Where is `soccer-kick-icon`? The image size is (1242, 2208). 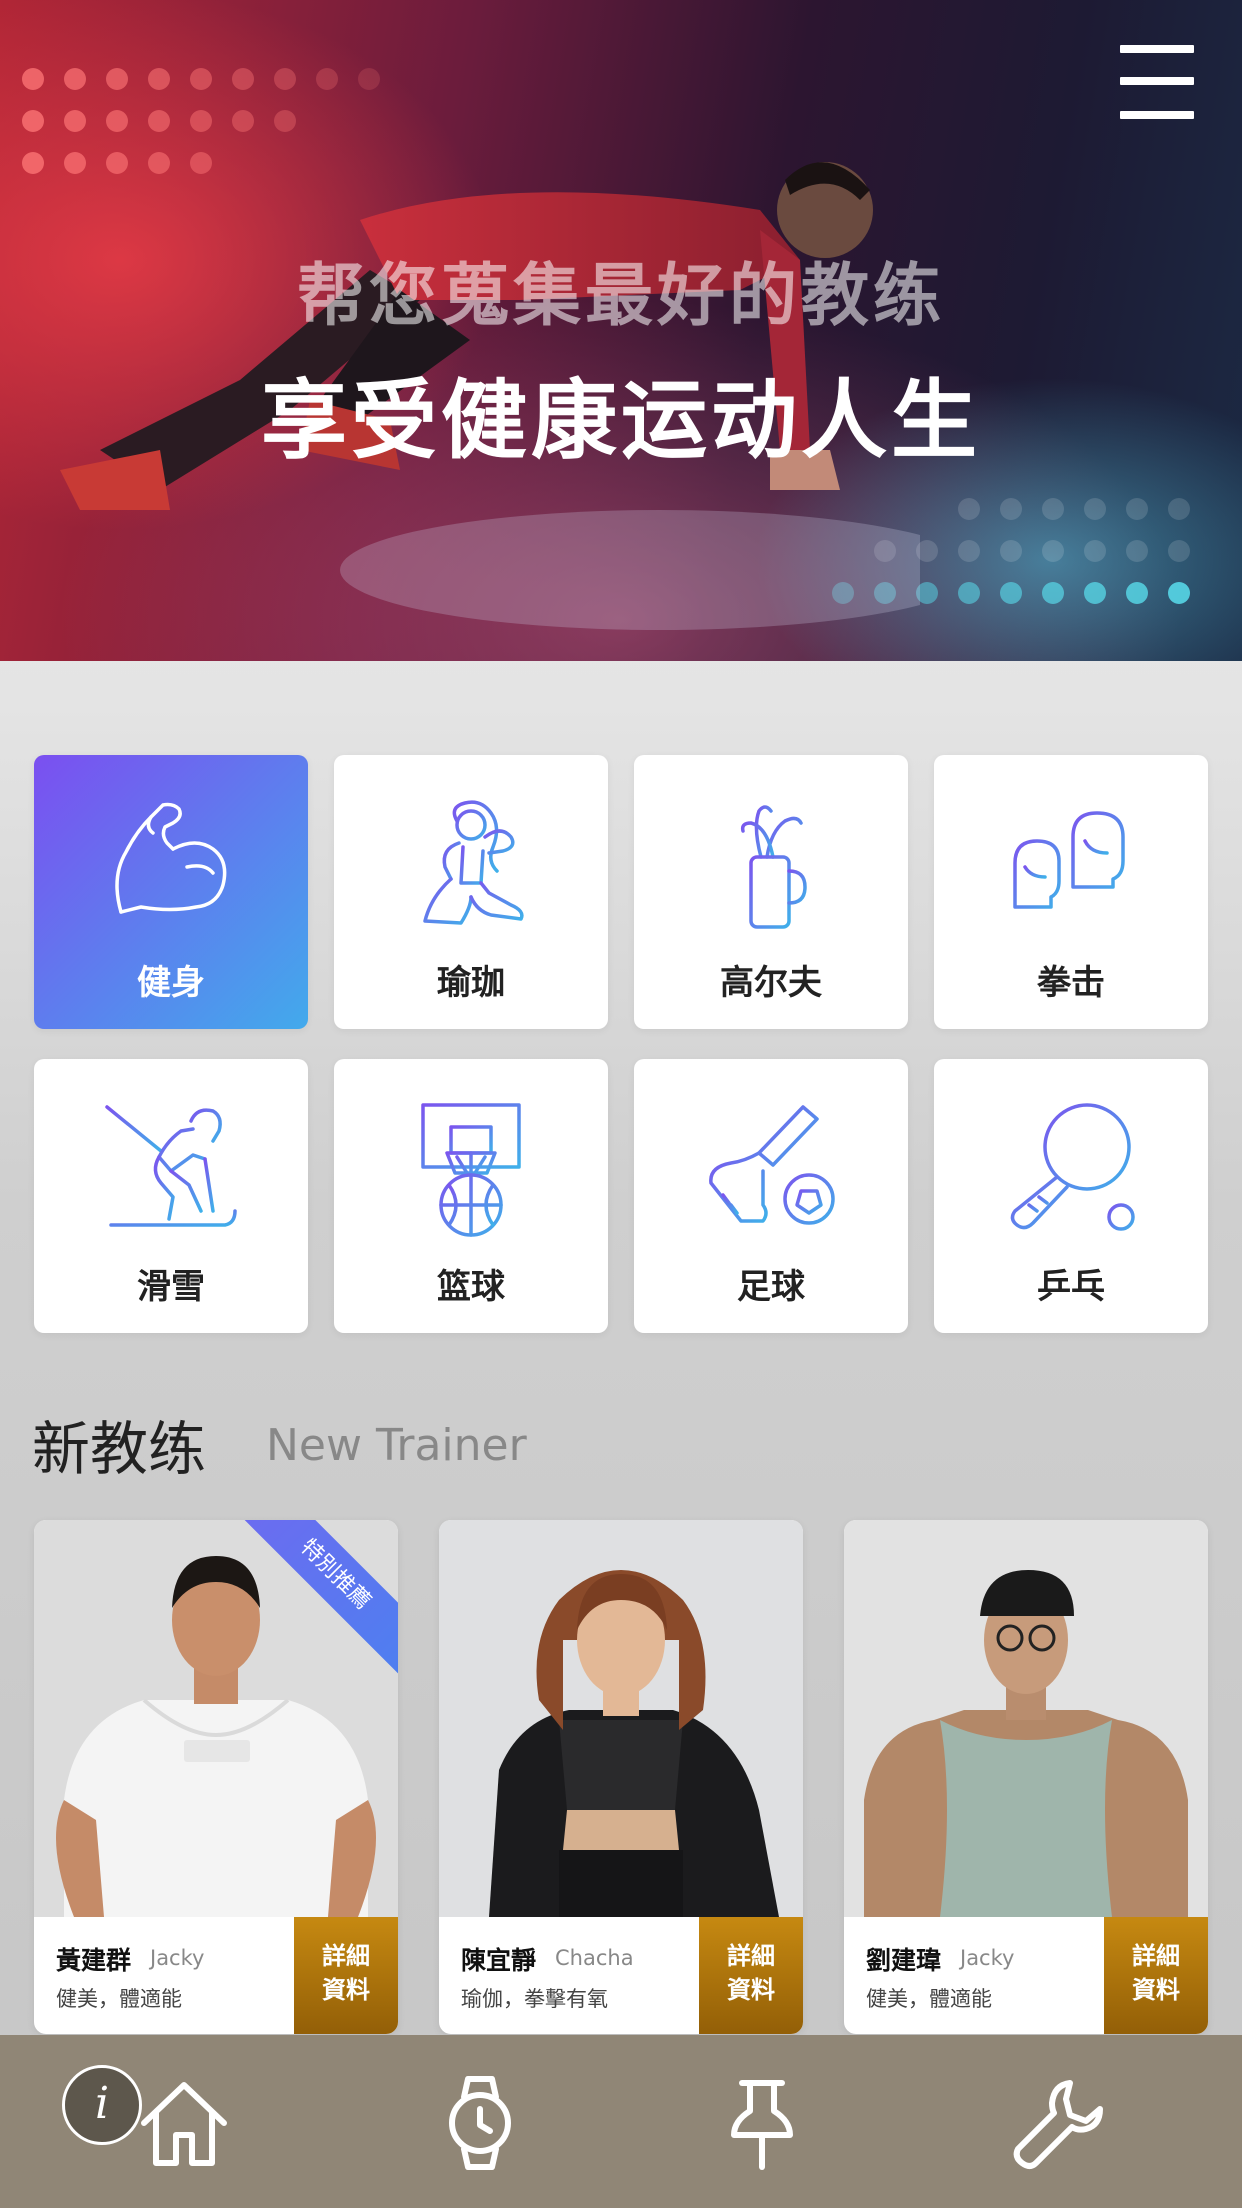
soccer-kick-icon is located at coordinates (772, 1165).